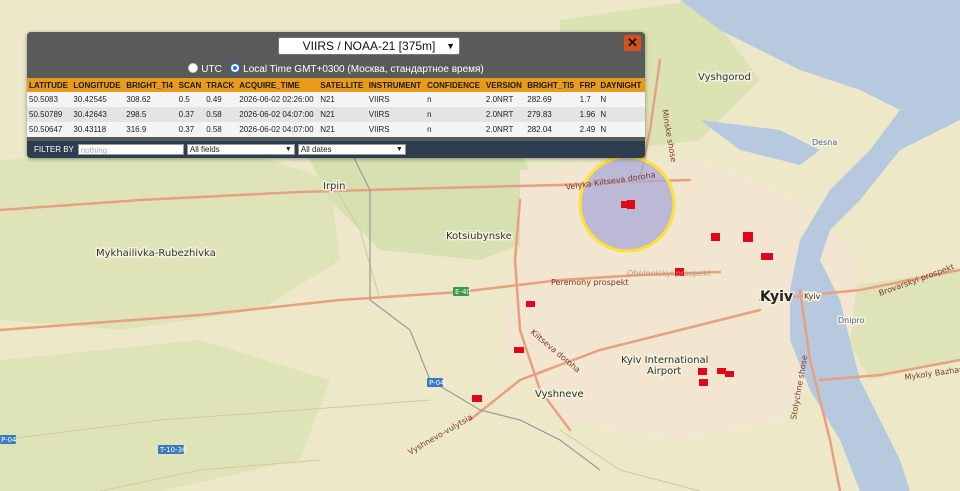 The width and height of the screenshot is (960, 491). Describe the element at coordinates (724, 77) in the screenshot. I see `place-label-vyshgorod: Vyshgorod` at that location.